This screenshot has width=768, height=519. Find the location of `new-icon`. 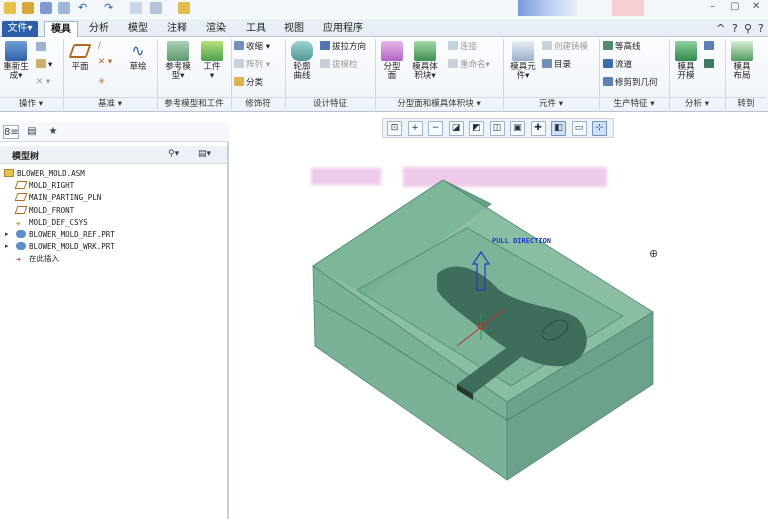

new-icon is located at coordinates (10, 8).